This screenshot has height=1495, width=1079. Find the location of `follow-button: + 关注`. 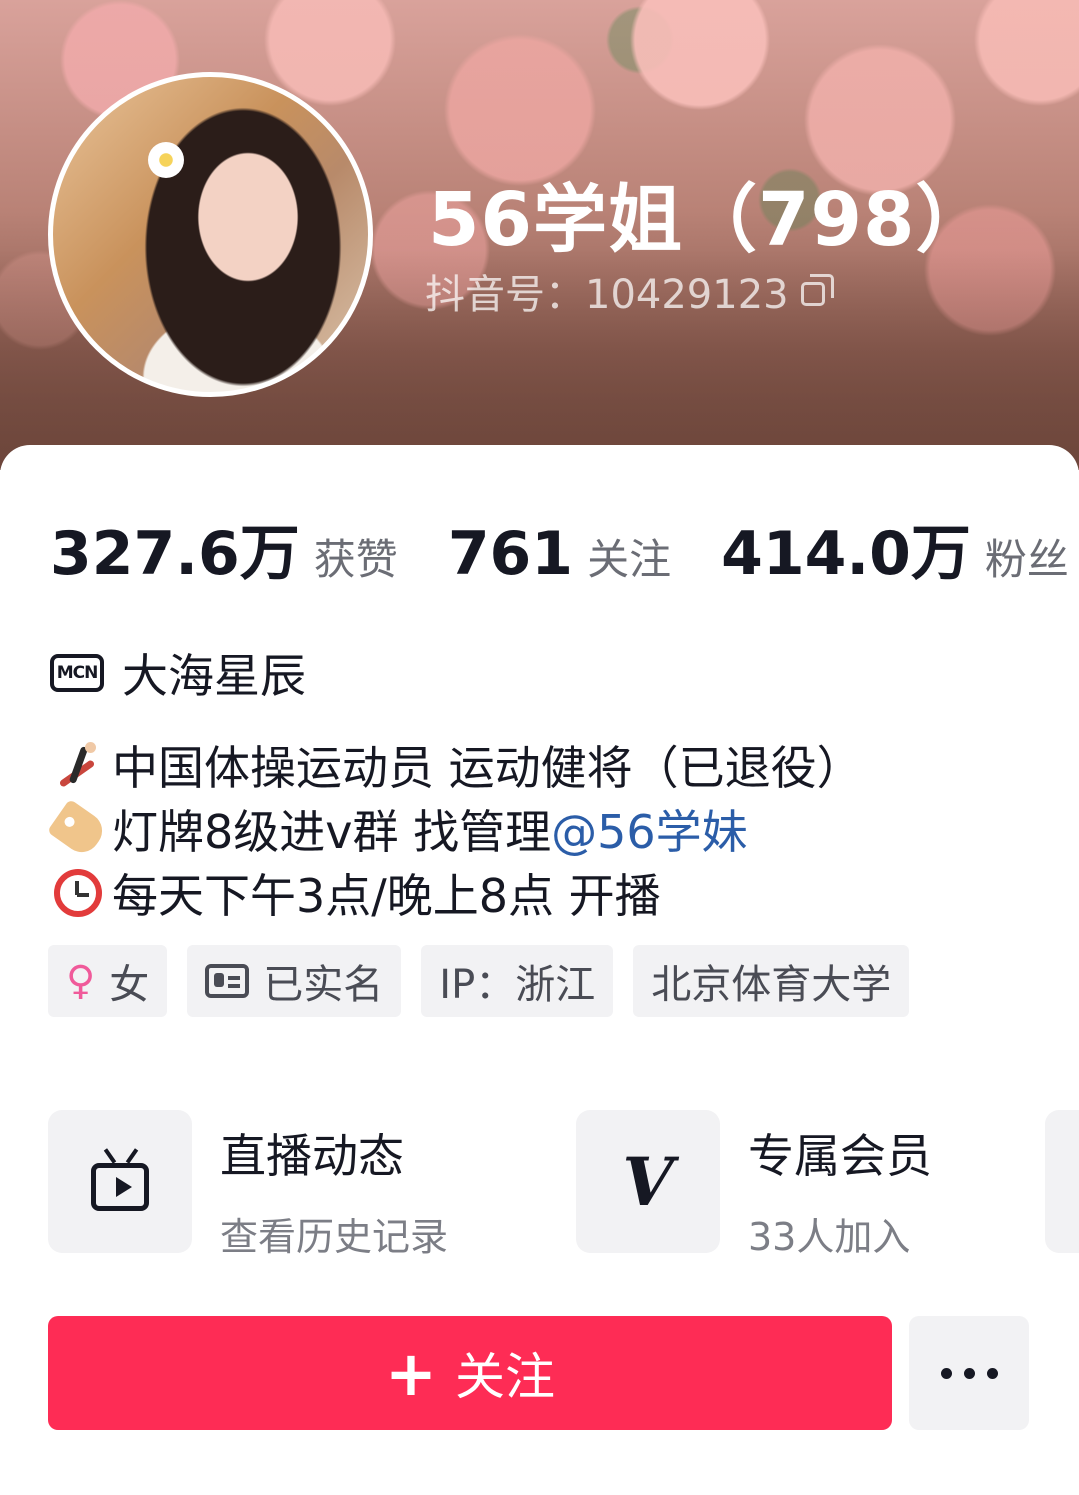

follow-button: + 关注 is located at coordinates (470, 1373).